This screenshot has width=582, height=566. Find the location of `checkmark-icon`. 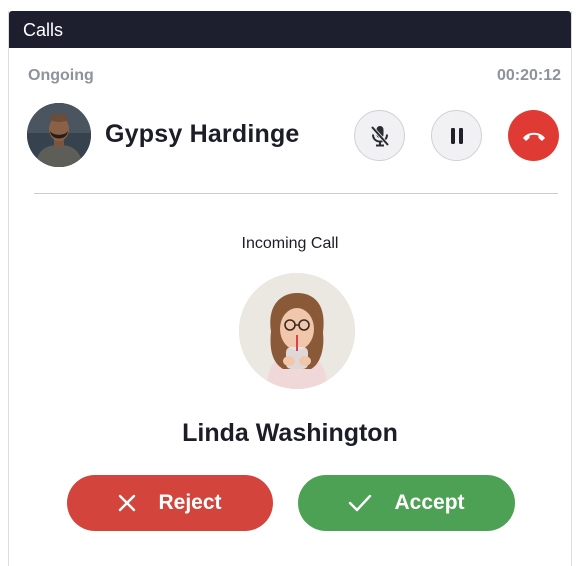

checkmark-icon is located at coordinates (360, 503).